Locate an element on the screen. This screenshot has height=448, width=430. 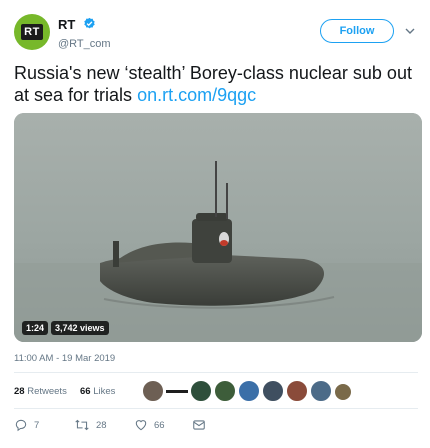
direct-message-button is located at coordinates (199, 425).